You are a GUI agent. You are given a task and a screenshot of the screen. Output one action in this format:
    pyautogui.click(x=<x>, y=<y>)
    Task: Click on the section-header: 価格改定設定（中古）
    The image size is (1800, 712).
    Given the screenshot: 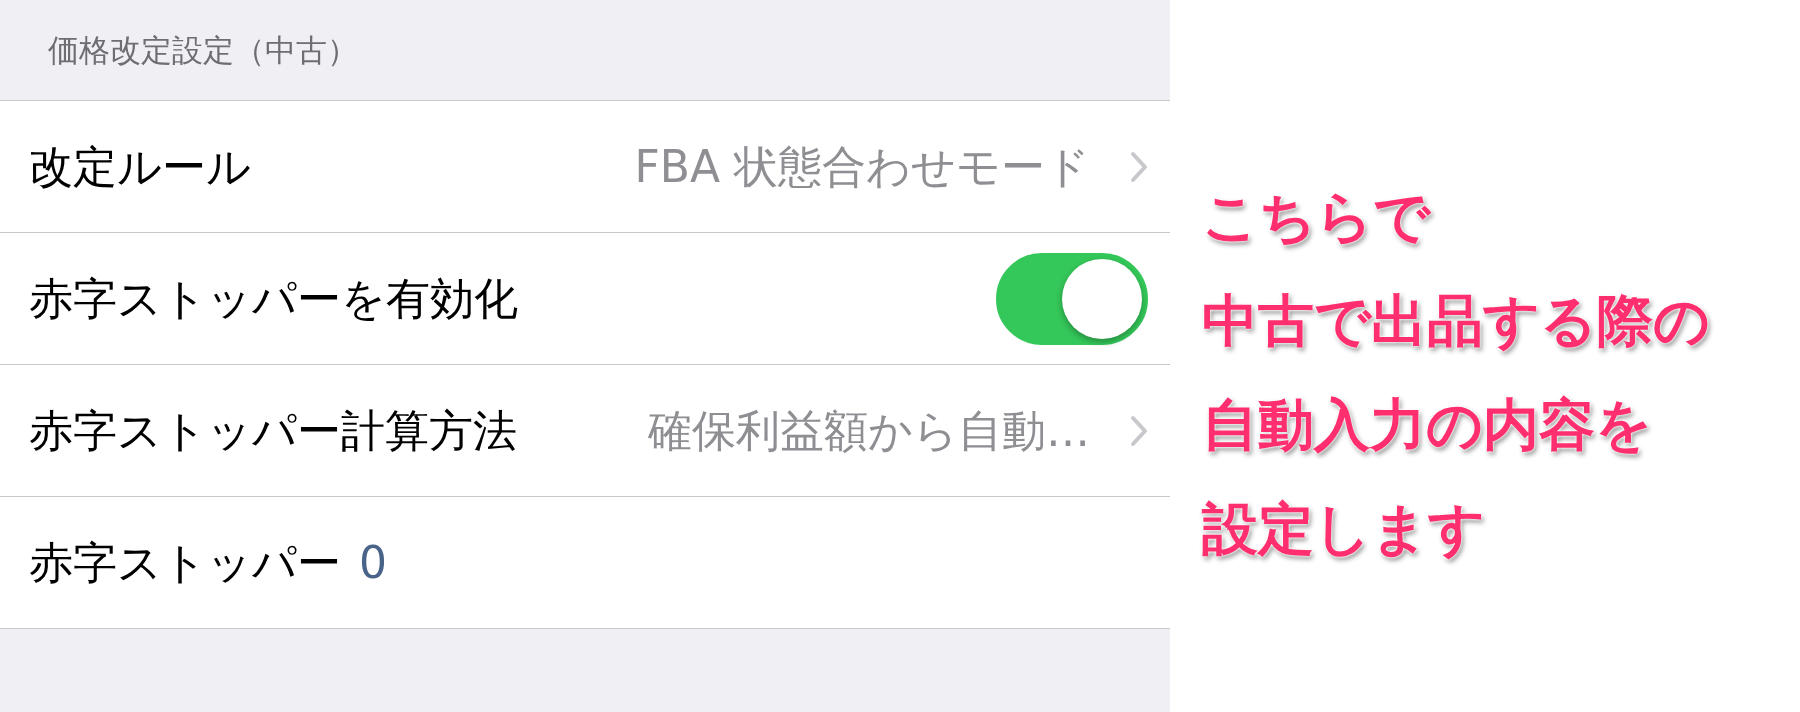 What is the action you would take?
    pyautogui.click(x=203, y=50)
    